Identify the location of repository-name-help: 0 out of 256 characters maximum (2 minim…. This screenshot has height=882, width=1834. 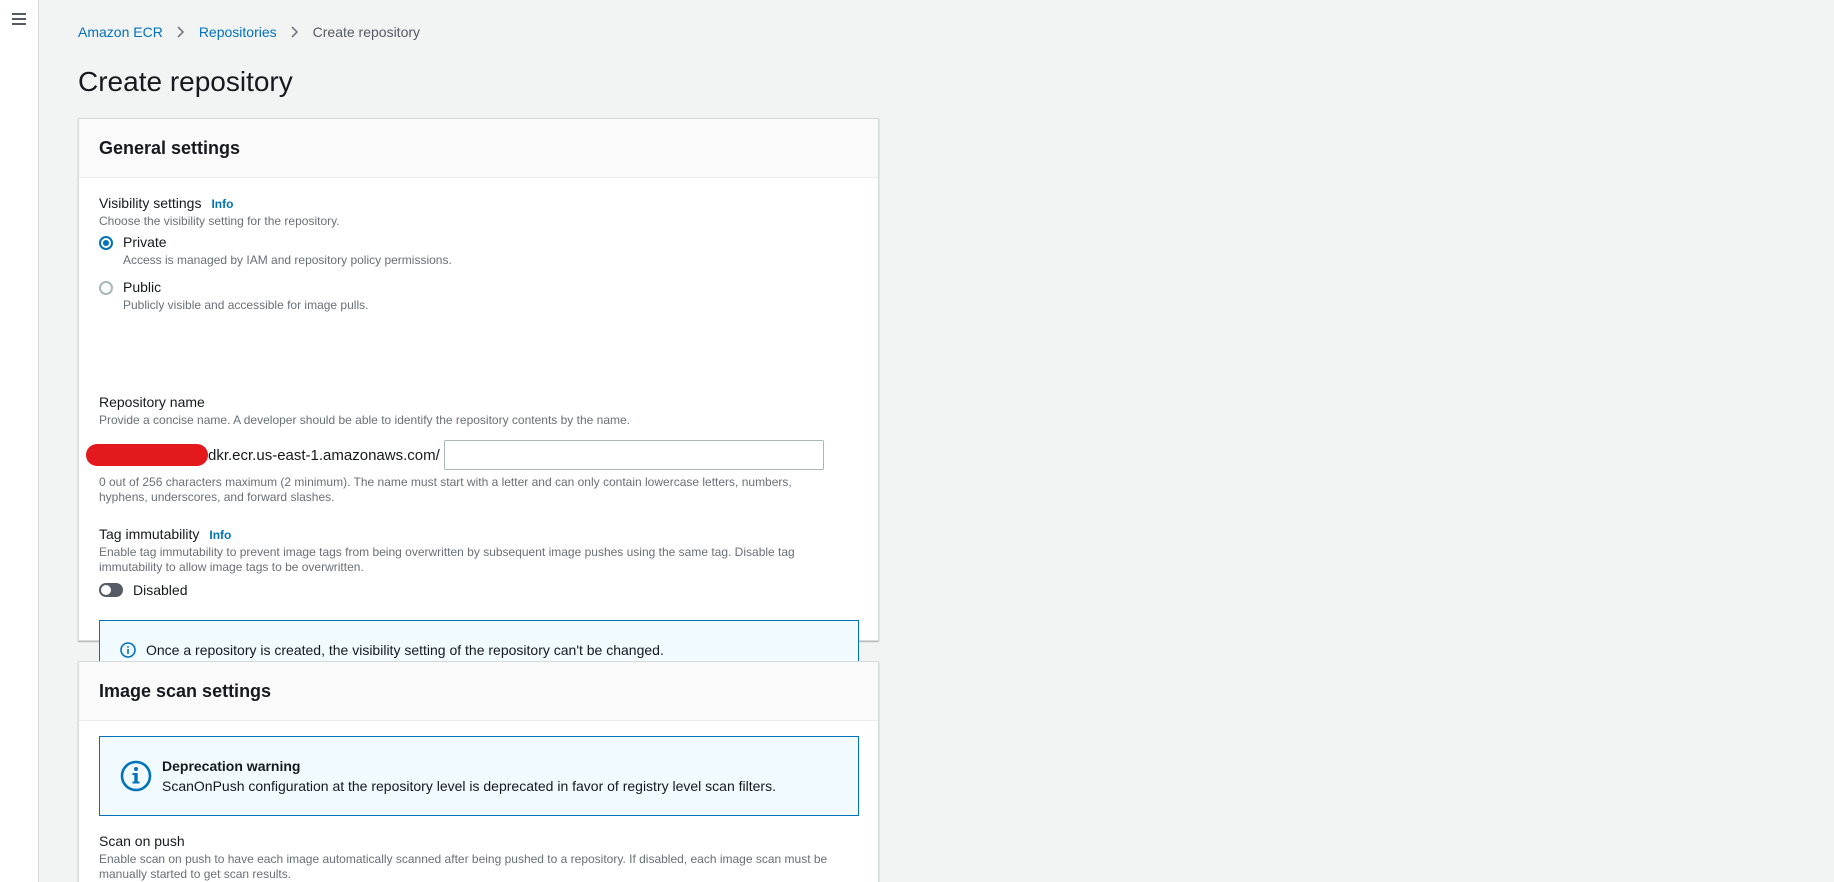
(445, 489).